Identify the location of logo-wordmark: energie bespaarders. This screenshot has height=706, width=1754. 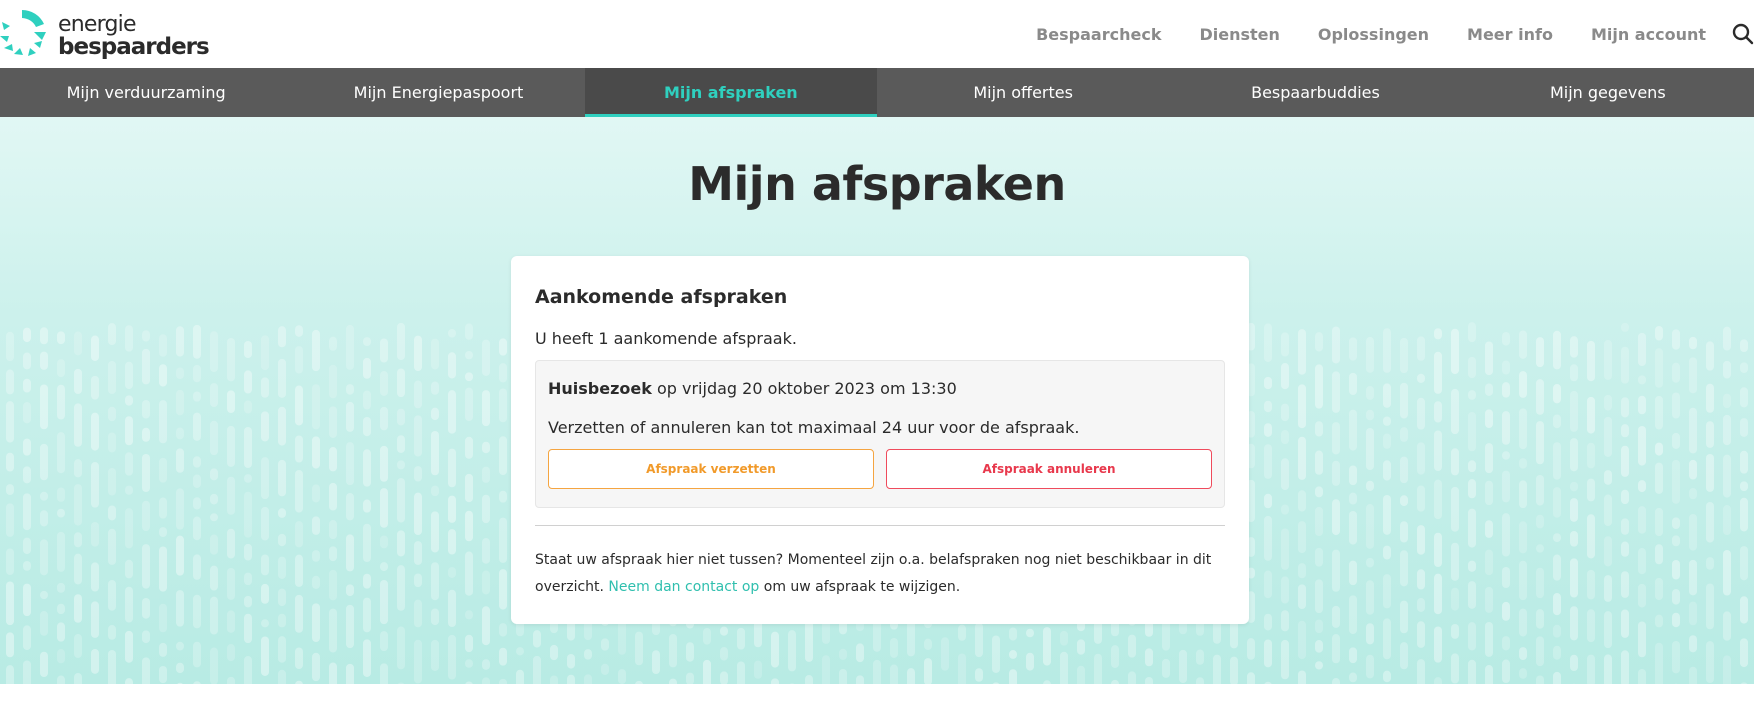
(134, 36).